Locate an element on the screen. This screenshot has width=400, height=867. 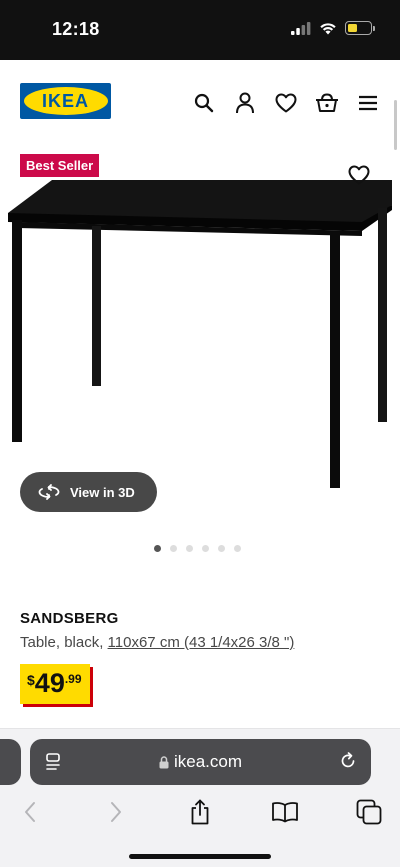
battery-icon is located at coordinates (360, 28).